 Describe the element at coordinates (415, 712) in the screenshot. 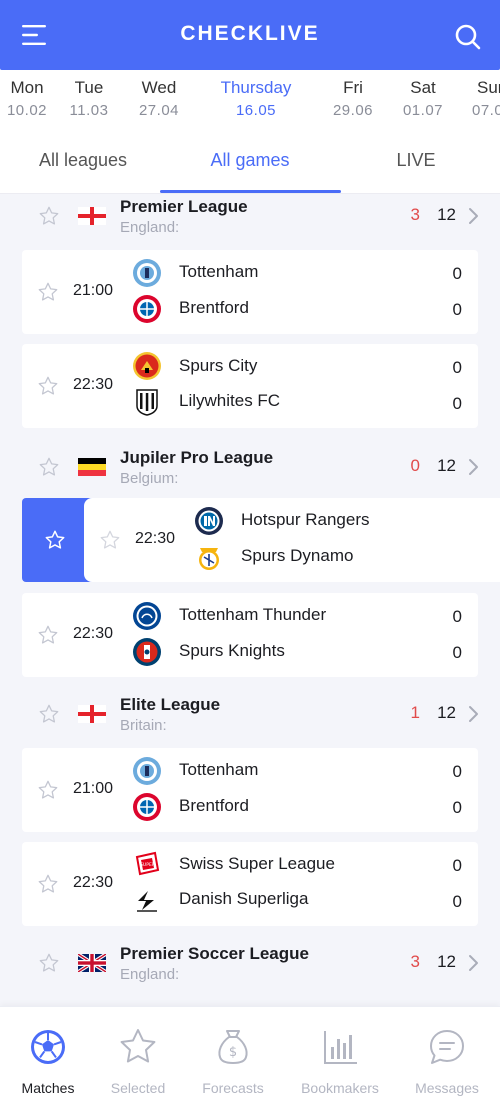

I see `live-count: 1` at that location.